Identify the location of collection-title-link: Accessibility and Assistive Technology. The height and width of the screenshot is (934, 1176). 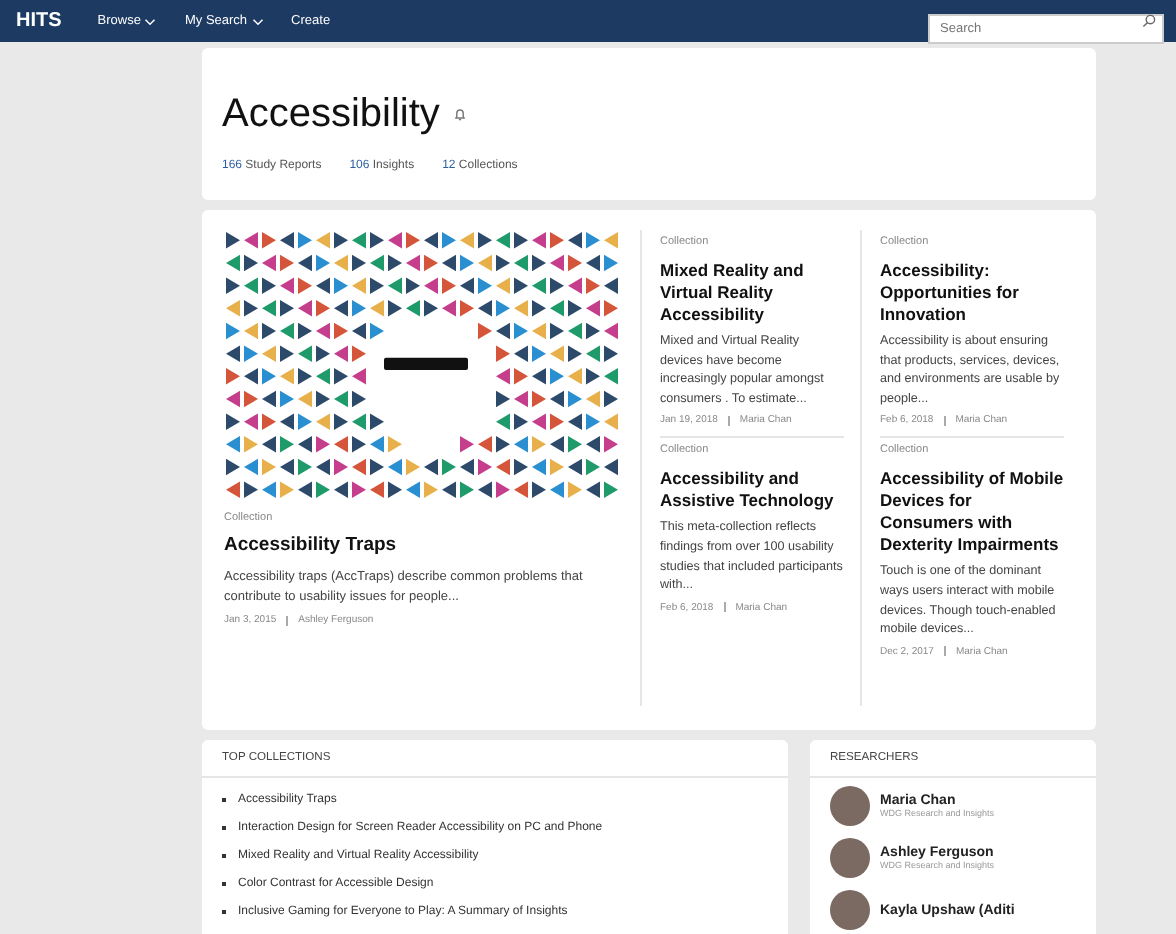
(752, 490).